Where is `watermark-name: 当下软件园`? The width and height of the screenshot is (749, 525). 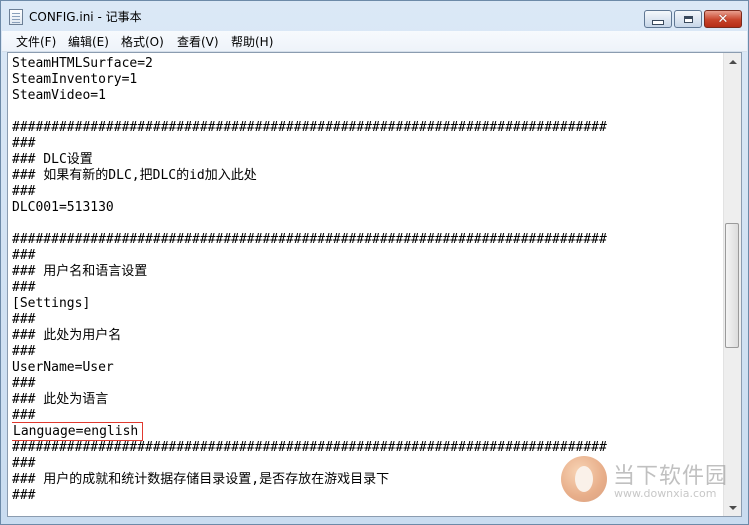 watermark-name: 当下软件园 is located at coordinates (671, 476).